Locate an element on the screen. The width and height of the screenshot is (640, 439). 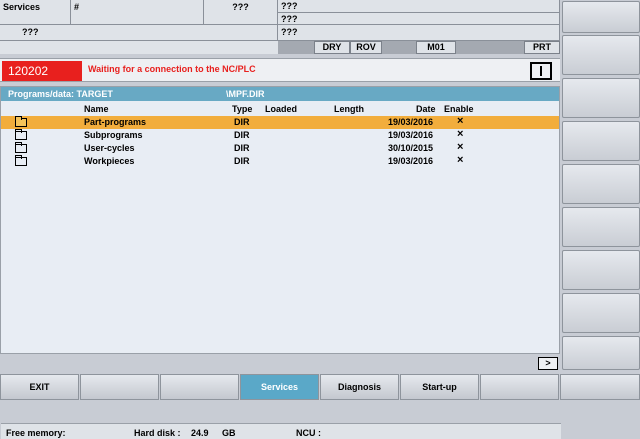
hard-disk-unit: GB is located at coordinates (229, 433).